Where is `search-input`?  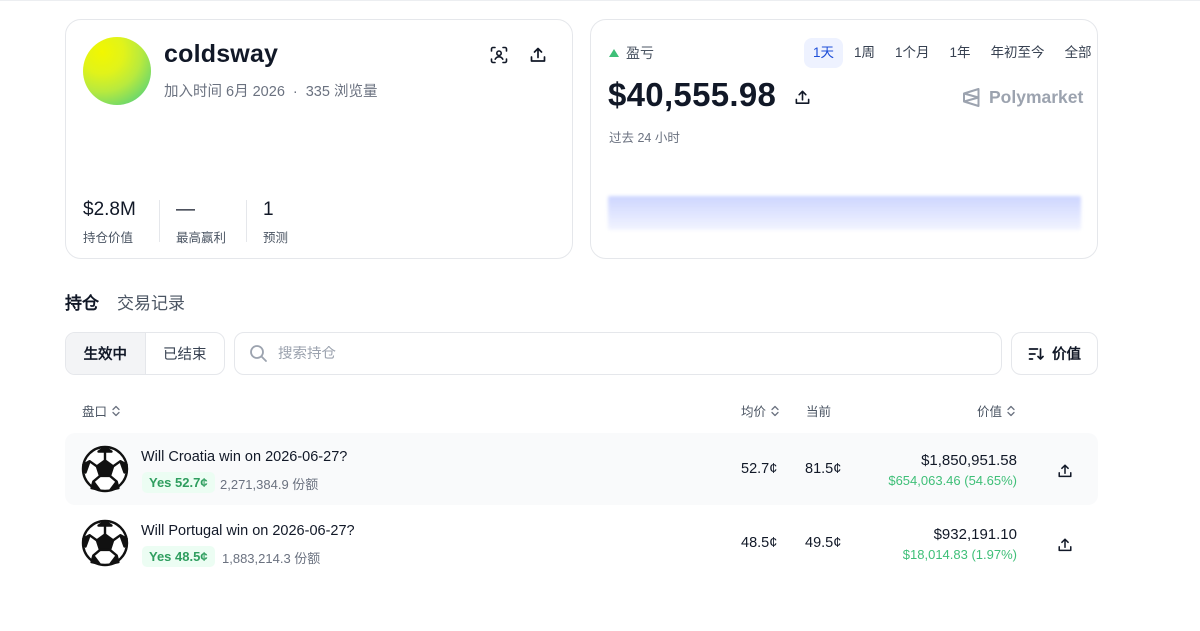 search-input is located at coordinates (618, 353).